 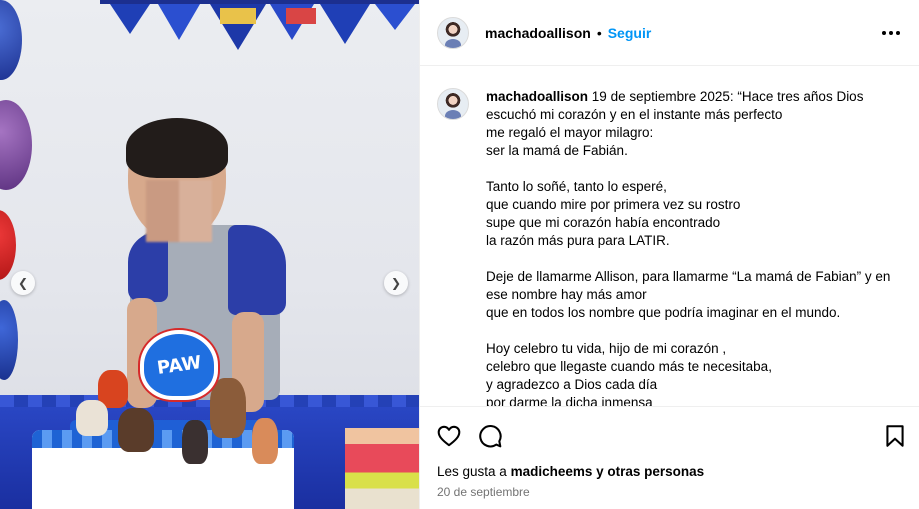 What do you see at coordinates (177, 148) in the screenshot?
I see `child-hair` at bounding box center [177, 148].